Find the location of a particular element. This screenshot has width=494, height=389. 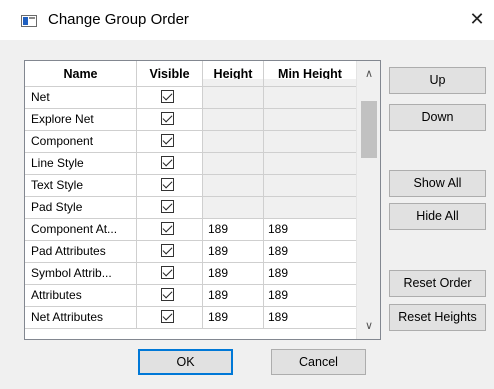

up-button: Up is located at coordinates (437, 80).